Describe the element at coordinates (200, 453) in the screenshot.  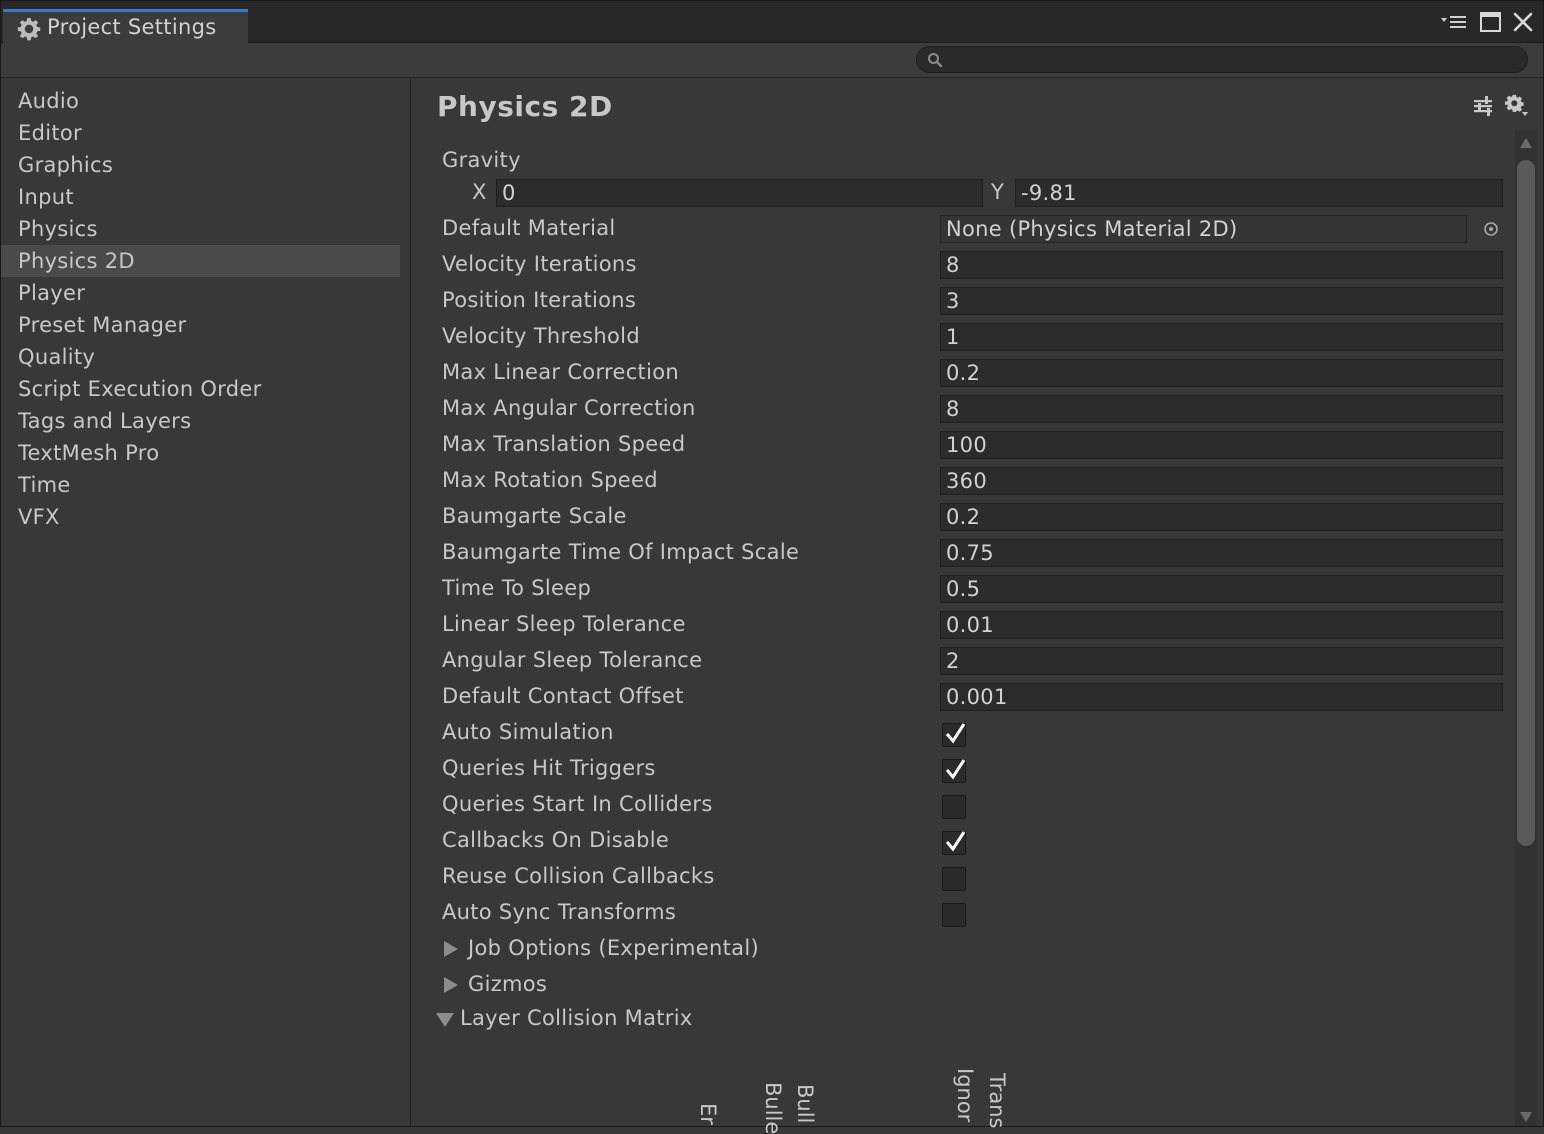
I see `sidebar-item-textmesh-pro: TextMesh Pro` at that location.